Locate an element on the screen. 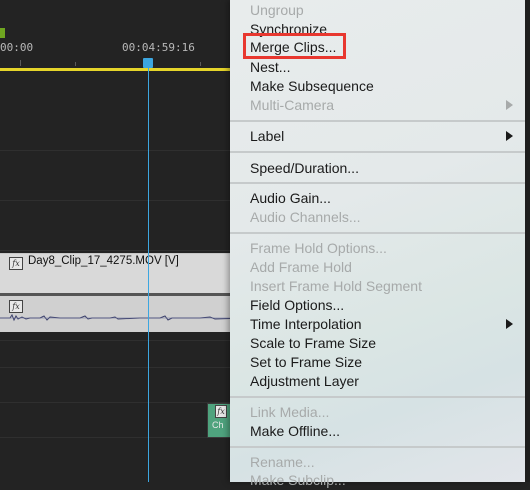  video-clip: fx Day8_Clip_17_4275.MOV [V] is located at coordinates (122, 273).